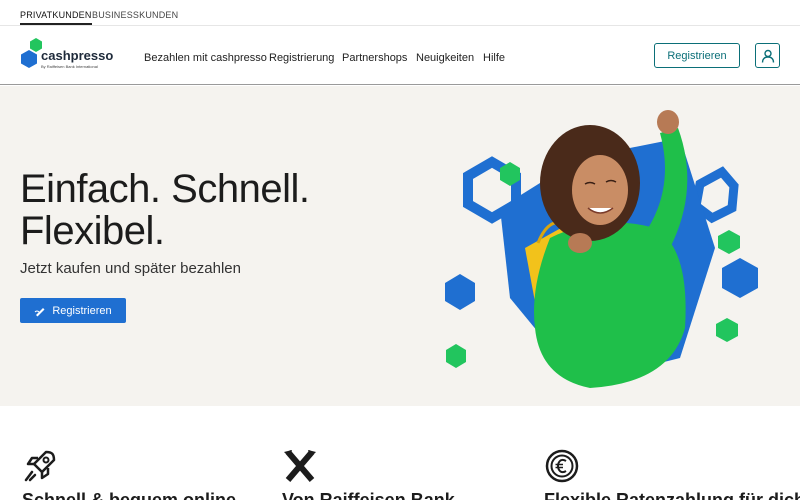  I want to click on nav-partnershops: Partnershops, so click(374, 58).